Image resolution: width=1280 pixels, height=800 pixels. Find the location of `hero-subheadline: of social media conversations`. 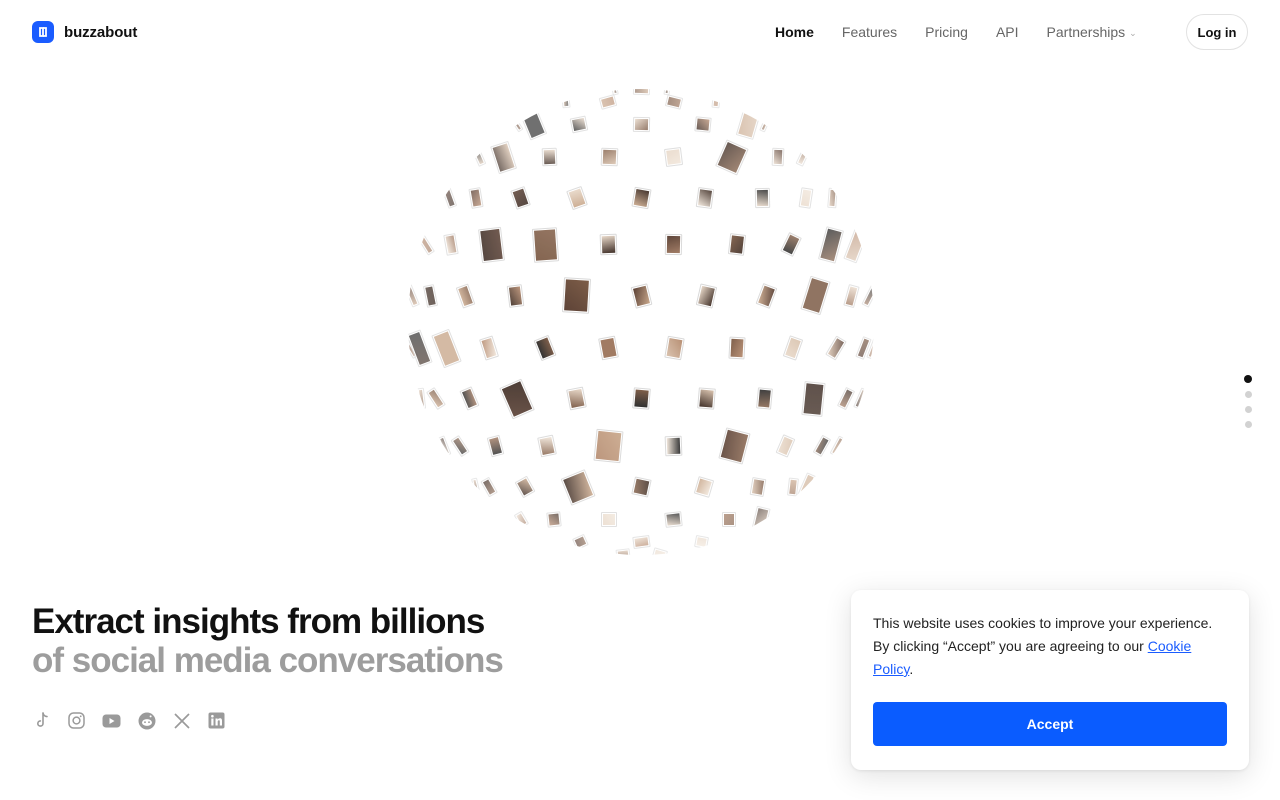

hero-subheadline: of social media conversations is located at coordinates (268, 660).